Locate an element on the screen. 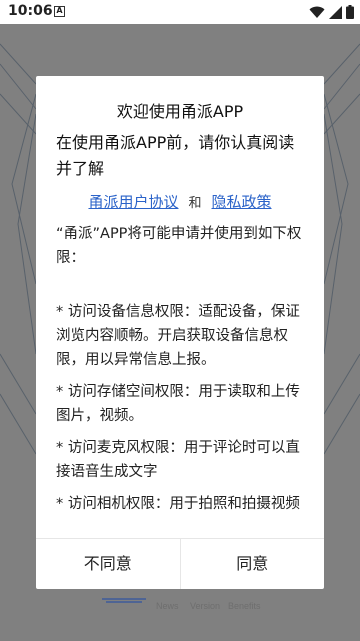  dialog-title: 欢迎使用甬派APP is located at coordinates (180, 111).